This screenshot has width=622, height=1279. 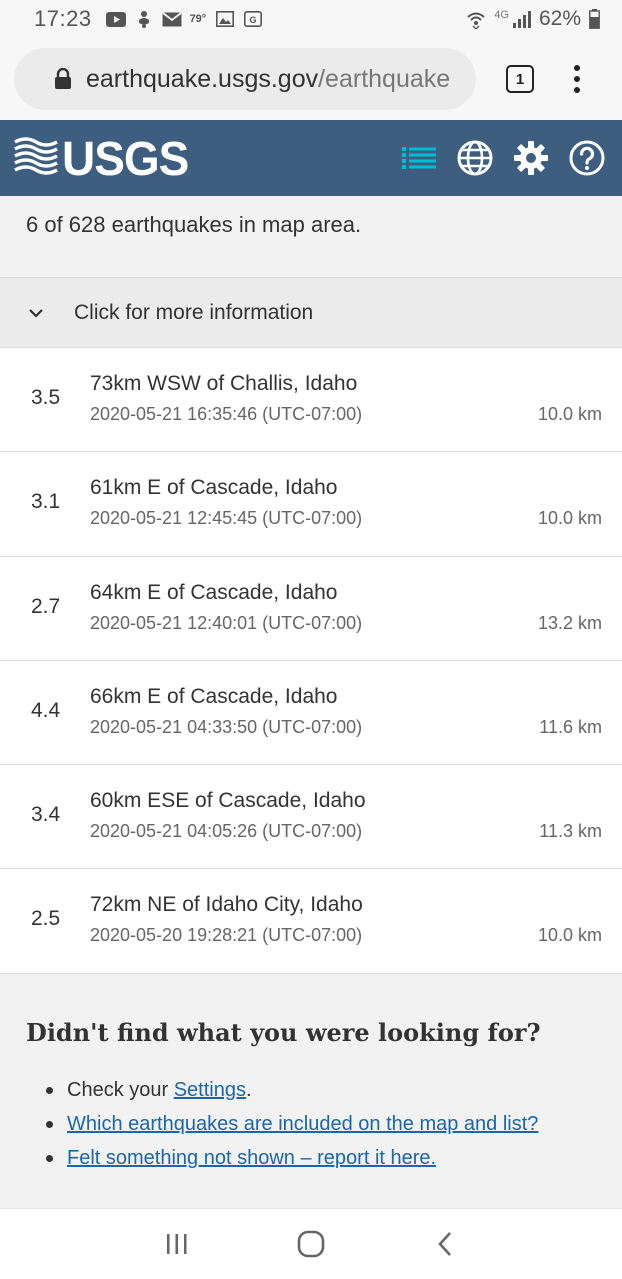 What do you see at coordinates (172, 19) in the screenshot?
I see `mail-icon` at bounding box center [172, 19].